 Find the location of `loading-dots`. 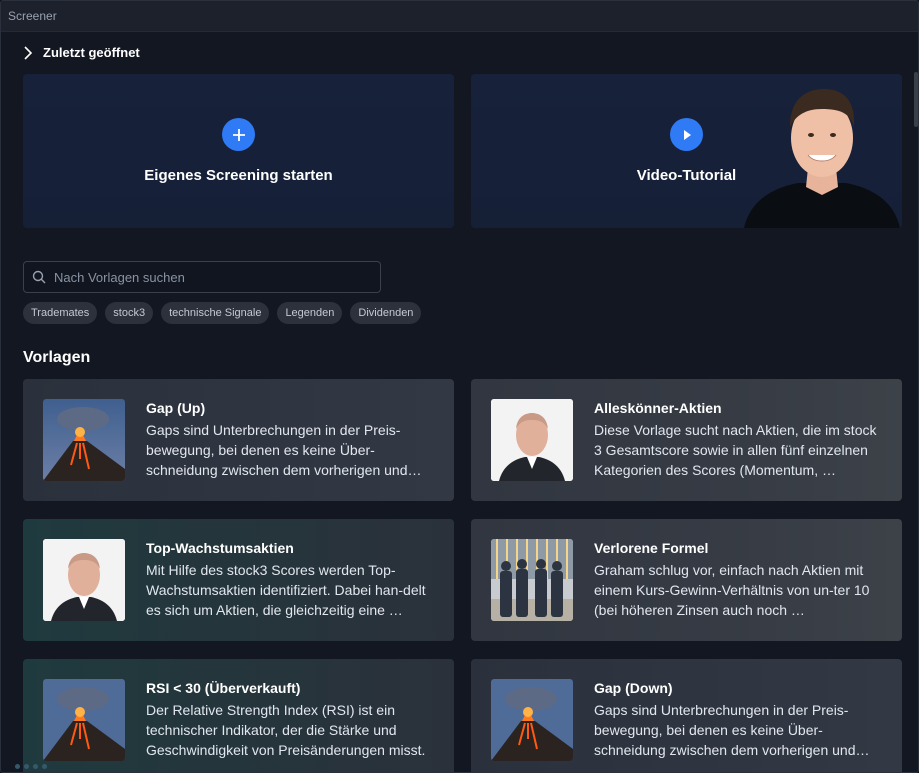

loading-dots is located at coordinates (31, 766).